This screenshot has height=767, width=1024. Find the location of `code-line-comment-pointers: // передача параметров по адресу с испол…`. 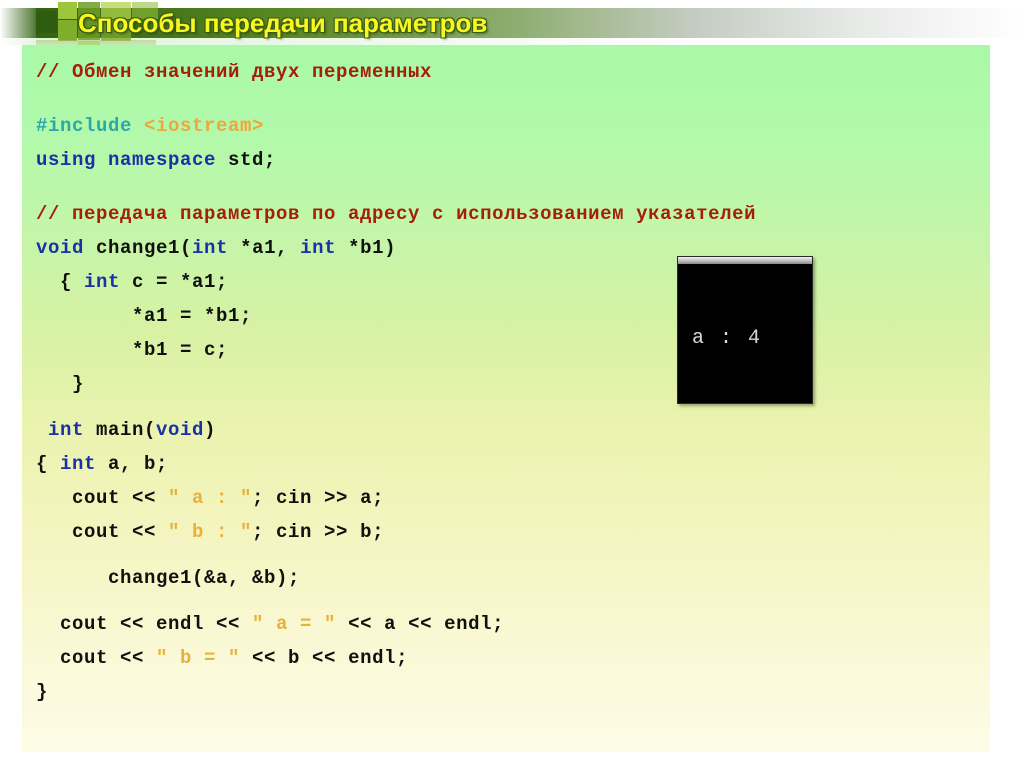

code-line-comment-pointers: // передача параметров по адресу с испол… is located at coordinates (506, 214).